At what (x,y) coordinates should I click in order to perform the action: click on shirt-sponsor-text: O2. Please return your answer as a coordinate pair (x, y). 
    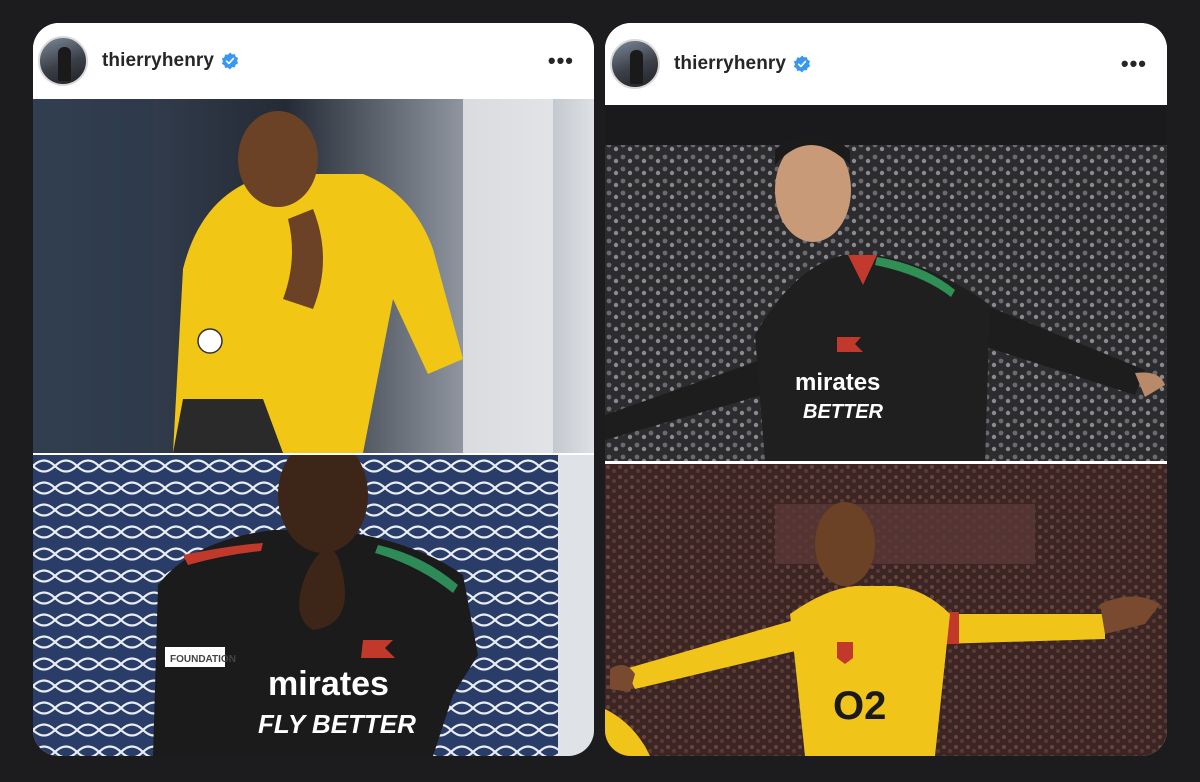
    Looking at the image, I should click on (859, 706).